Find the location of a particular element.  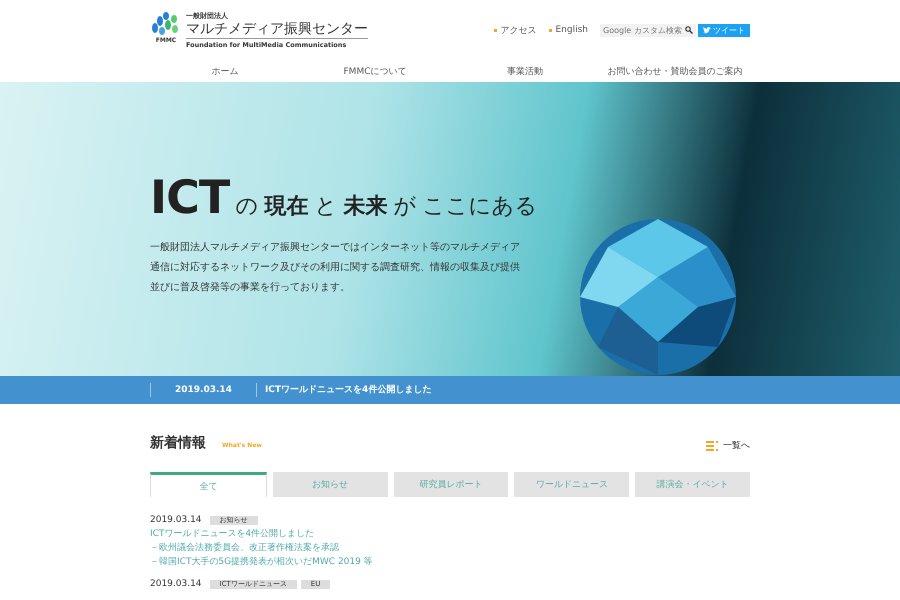

news-link: －欧州議会法務委員会、改正著作権法案を承認 is located at coordinates (450, 548).